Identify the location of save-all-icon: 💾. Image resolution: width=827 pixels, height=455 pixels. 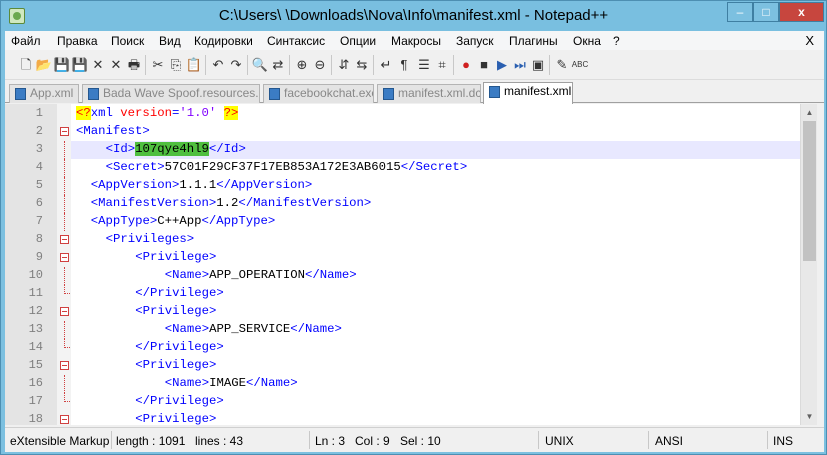
(80, 65).